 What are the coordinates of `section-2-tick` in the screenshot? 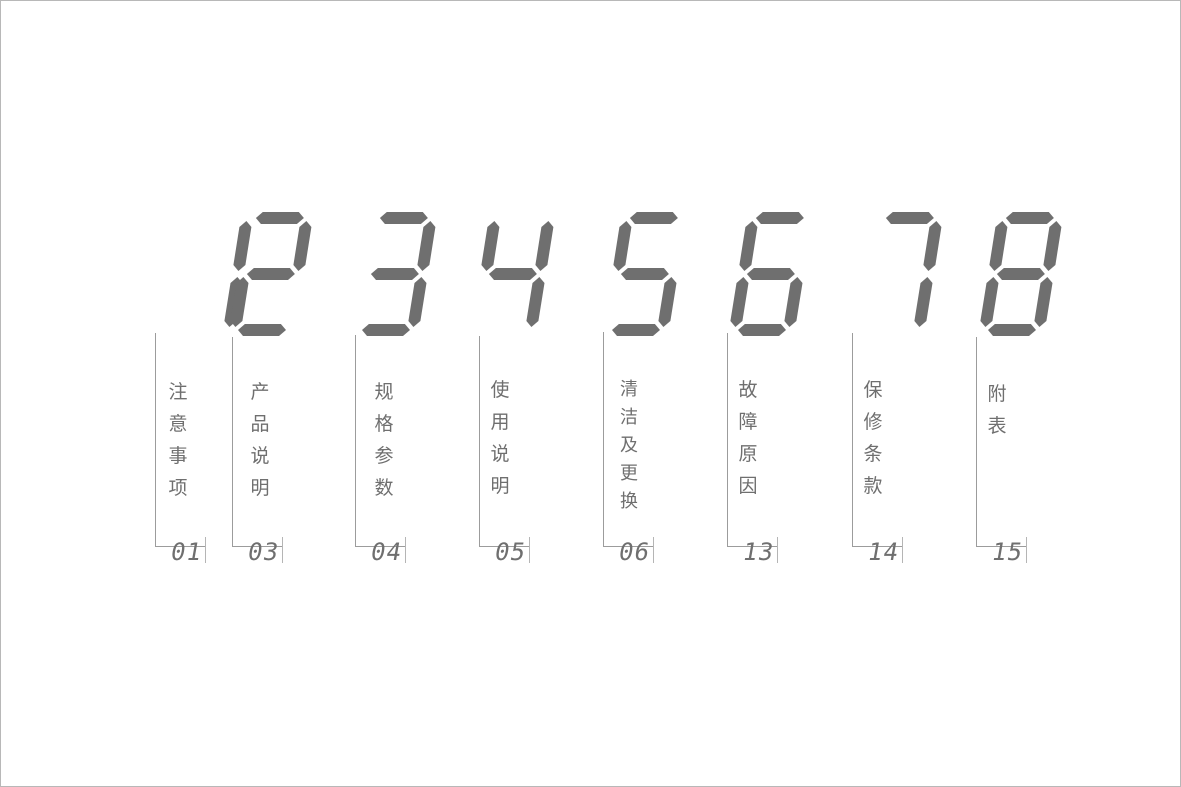 It's located at (282, 550).